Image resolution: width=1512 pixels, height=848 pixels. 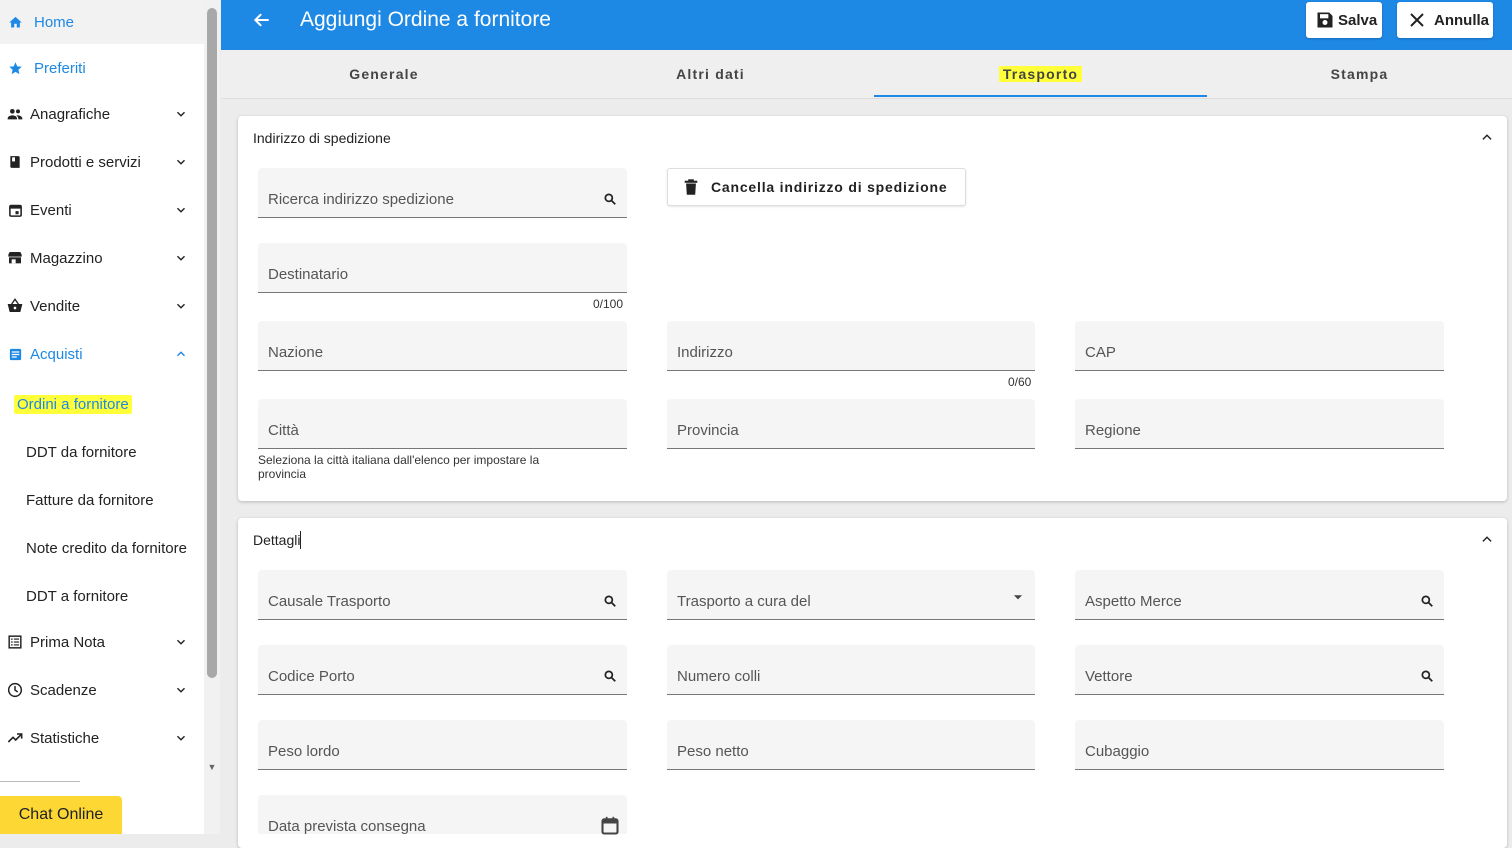 What do you see at coordinates (851, 670) in the screenshot?
I see `packages-field: Numero colli` at bounding box center [851, 670].